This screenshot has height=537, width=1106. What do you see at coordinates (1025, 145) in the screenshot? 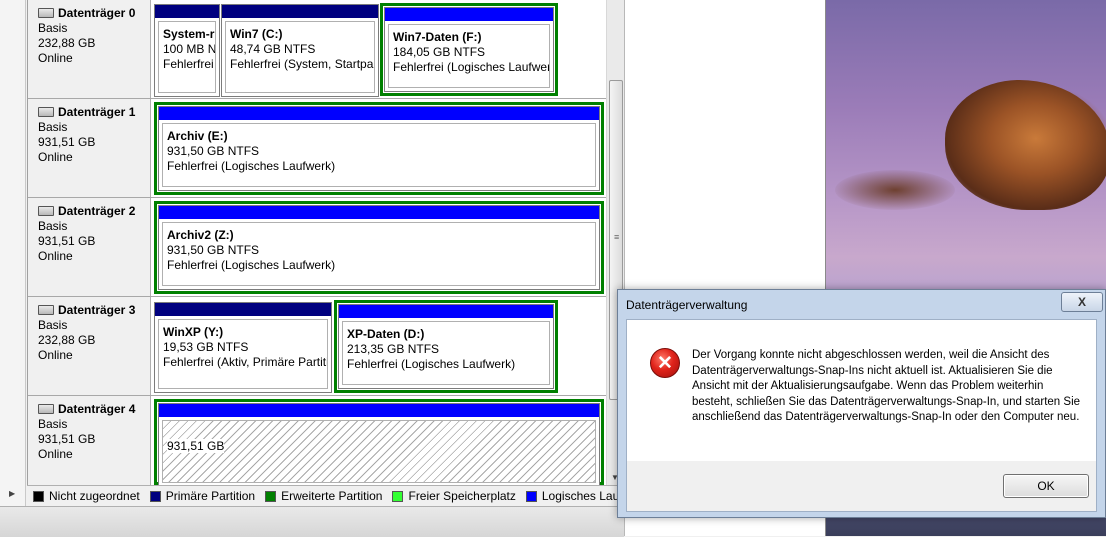
I see `wallpaper-rock` at bounding box center [1025, 145].